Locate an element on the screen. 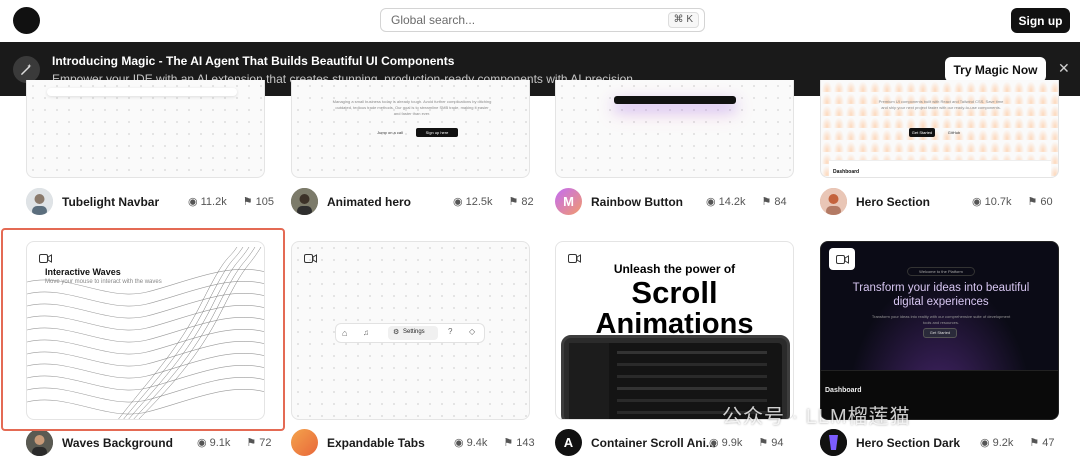  view-count: 9.9k is located at coordinates (732, 442).